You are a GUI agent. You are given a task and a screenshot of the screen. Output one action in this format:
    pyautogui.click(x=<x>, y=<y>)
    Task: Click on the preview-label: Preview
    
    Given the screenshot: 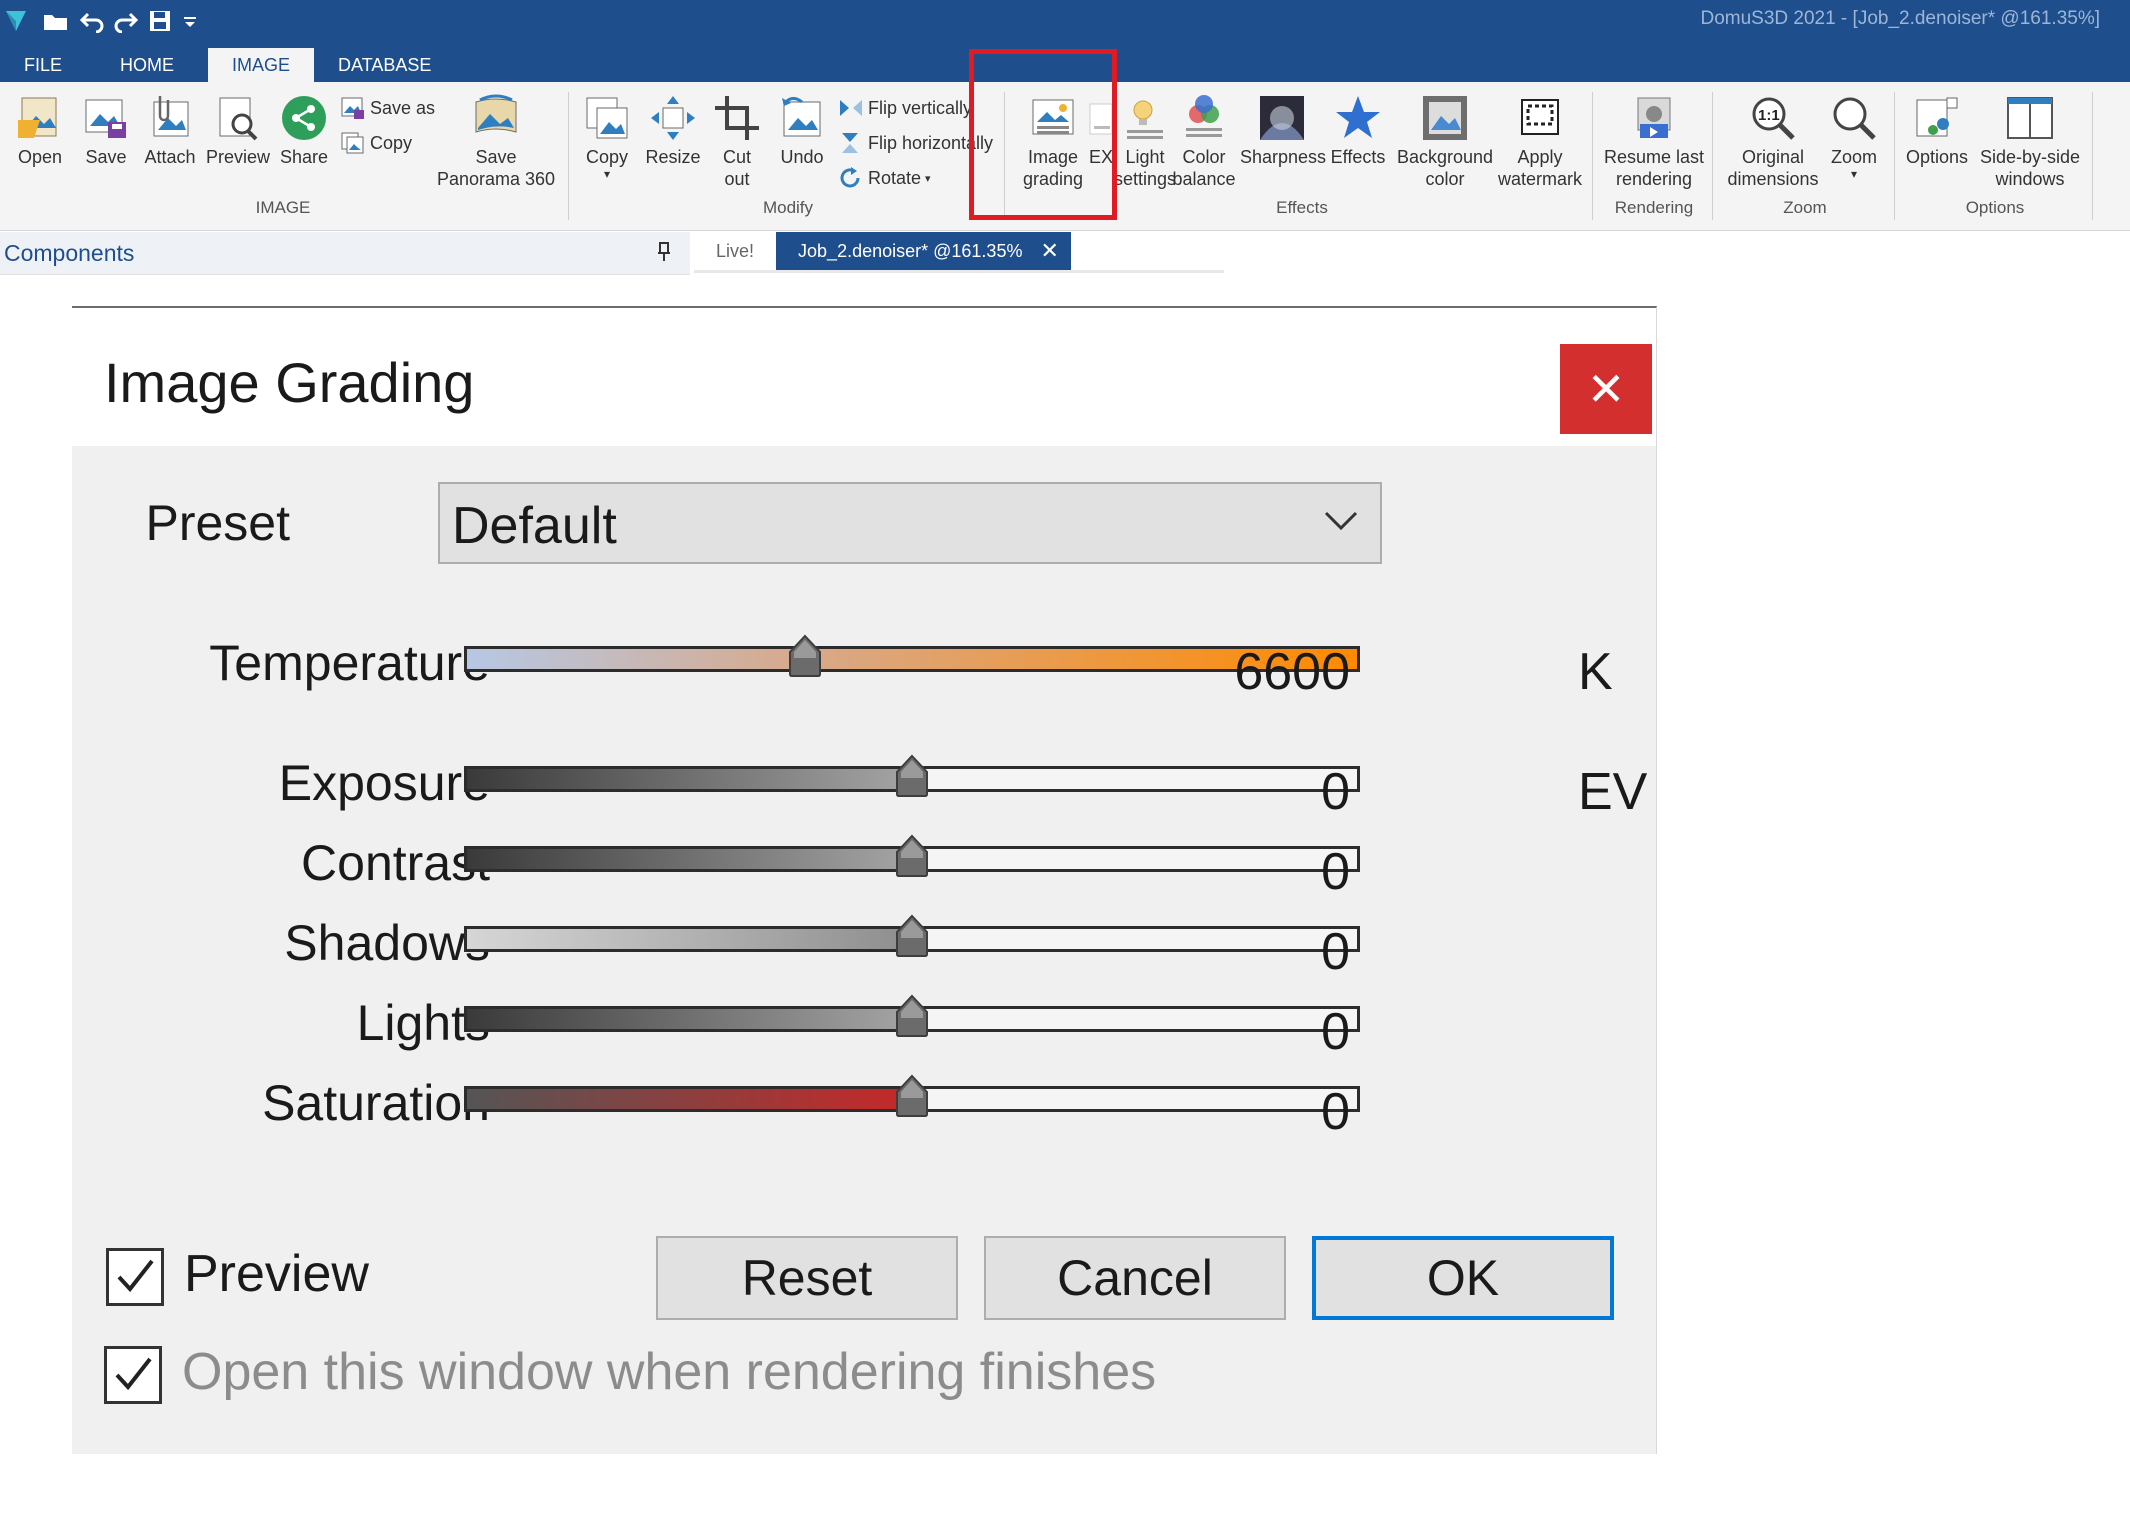 What is the action you would take?
    pyautogui.click(x=276, y=1274)
    